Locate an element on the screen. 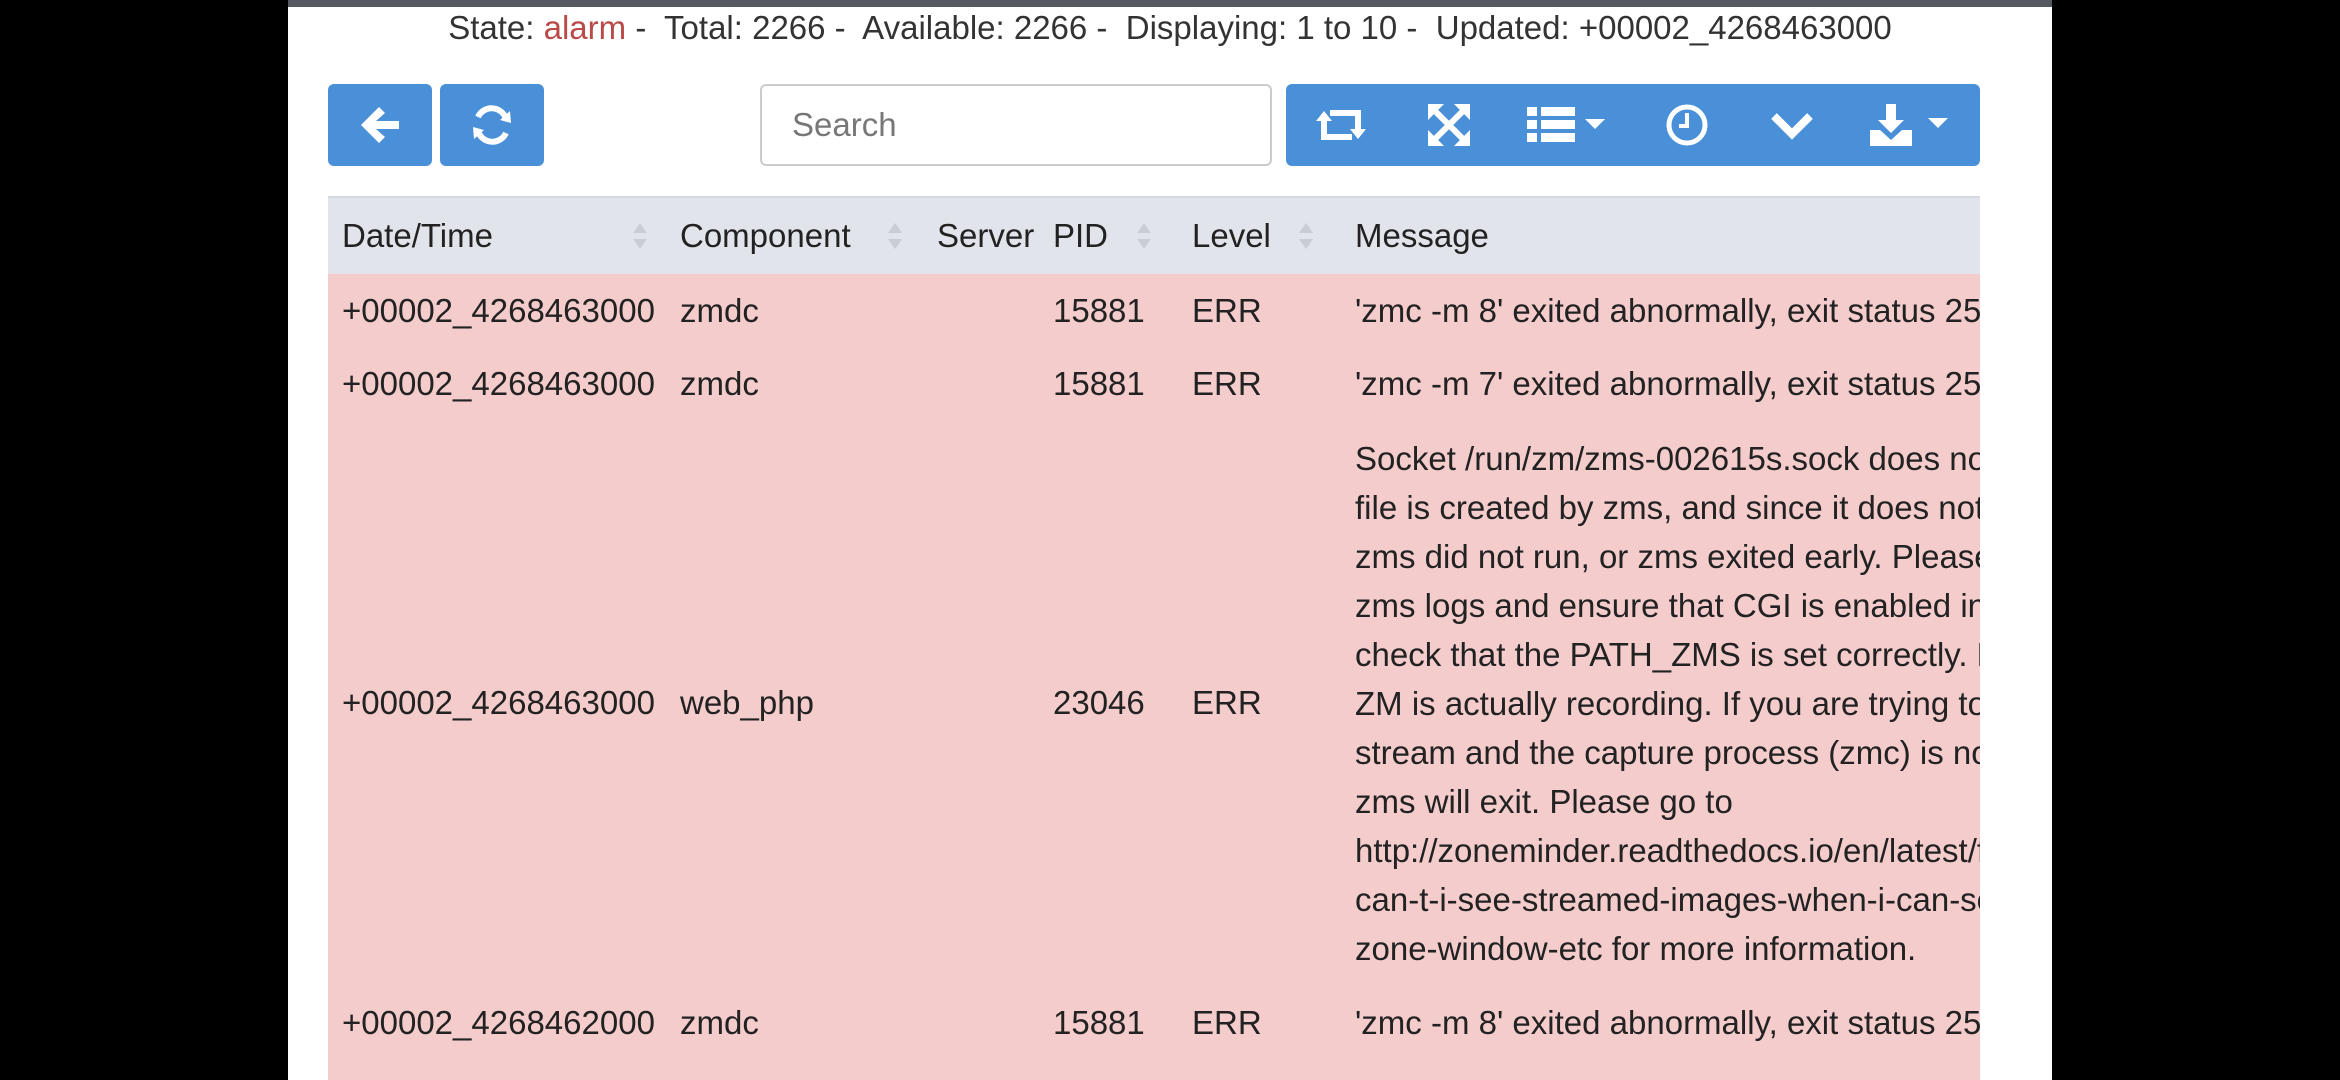 The width and height of the screenshot is (2340, 1080). chevron-down-icon is located at coordinates (1792, 125).